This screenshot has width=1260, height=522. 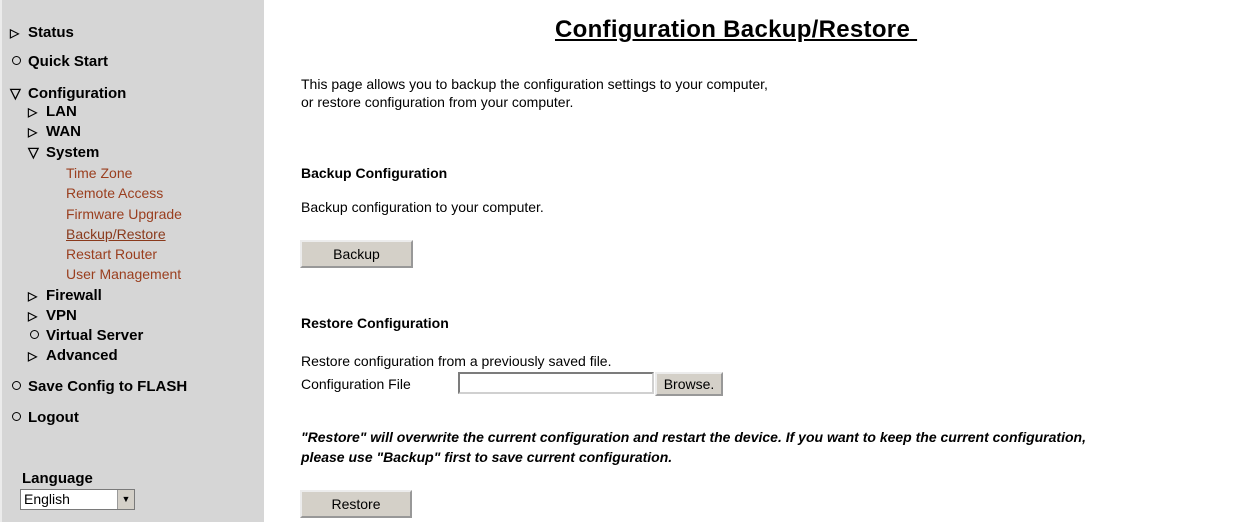 I want to click on nav-configuration: ▽ Configuration, so click(x=68, y=93).